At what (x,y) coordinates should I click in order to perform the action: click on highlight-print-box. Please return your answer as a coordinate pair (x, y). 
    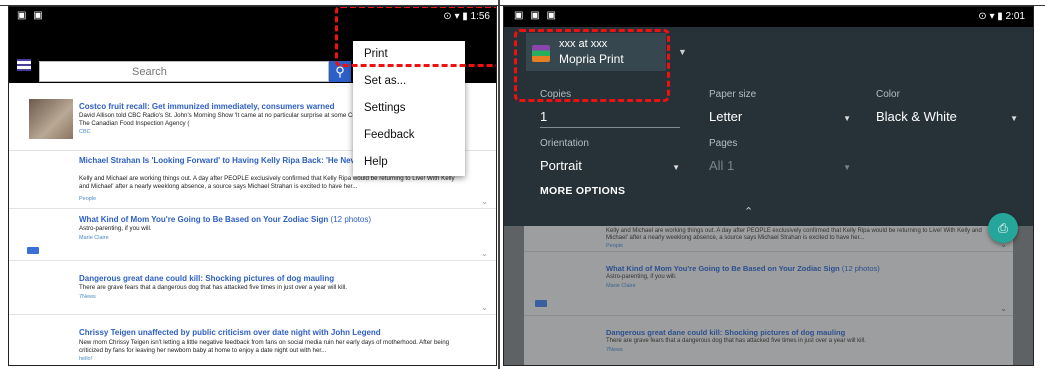
    Looking at the image, I should click on (415, 37).